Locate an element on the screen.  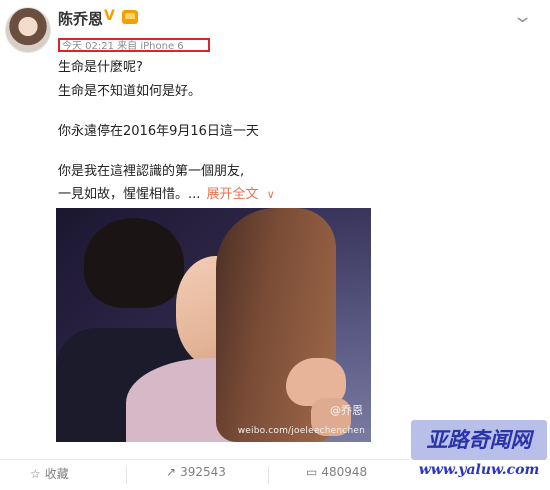
image-watermark-url: weibo.com/joeleechenchen is located at coordinates (301, 431).